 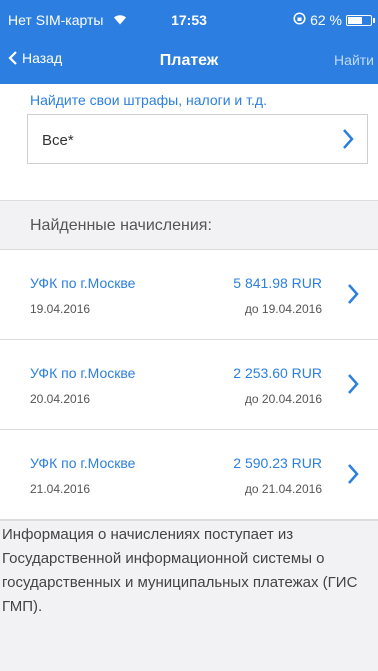 What do you see at coordinates (148, 100) in the screenshot?
I see `search-hint: Найдите свои штрафы, налоги и т.д.` at bounding box center [148, 100].